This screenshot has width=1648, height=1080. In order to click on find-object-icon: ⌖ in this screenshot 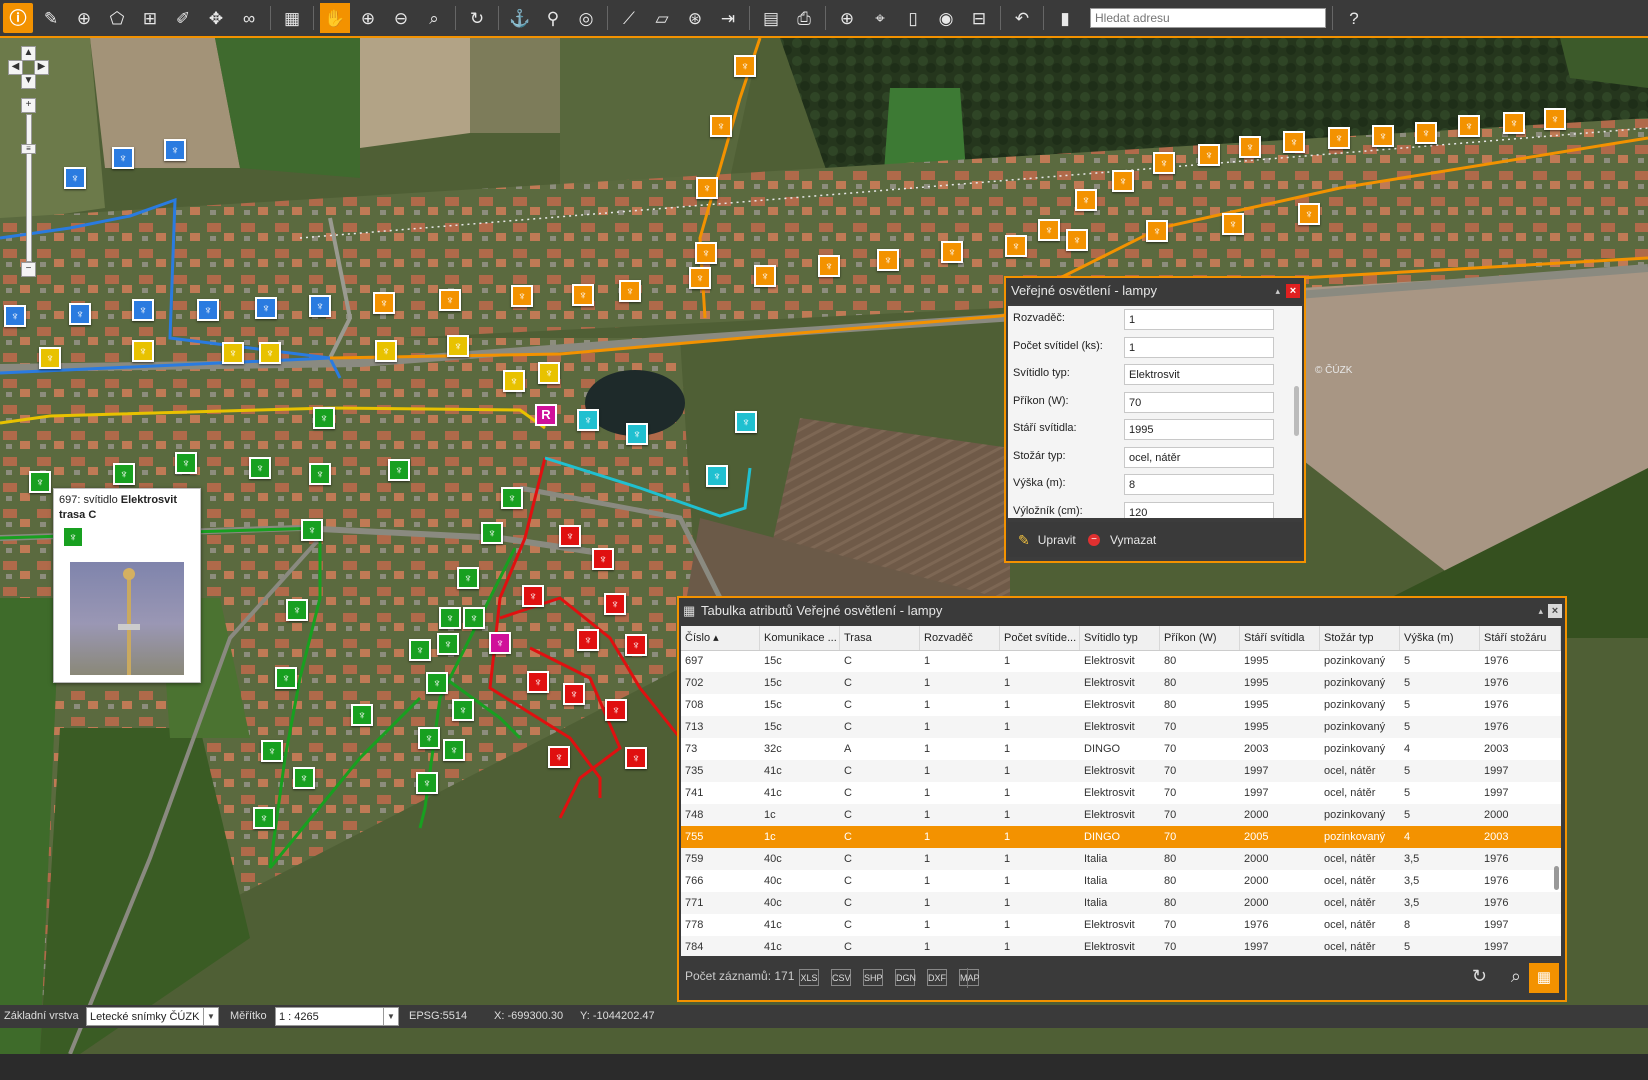, I will do `click(880, 18)`.